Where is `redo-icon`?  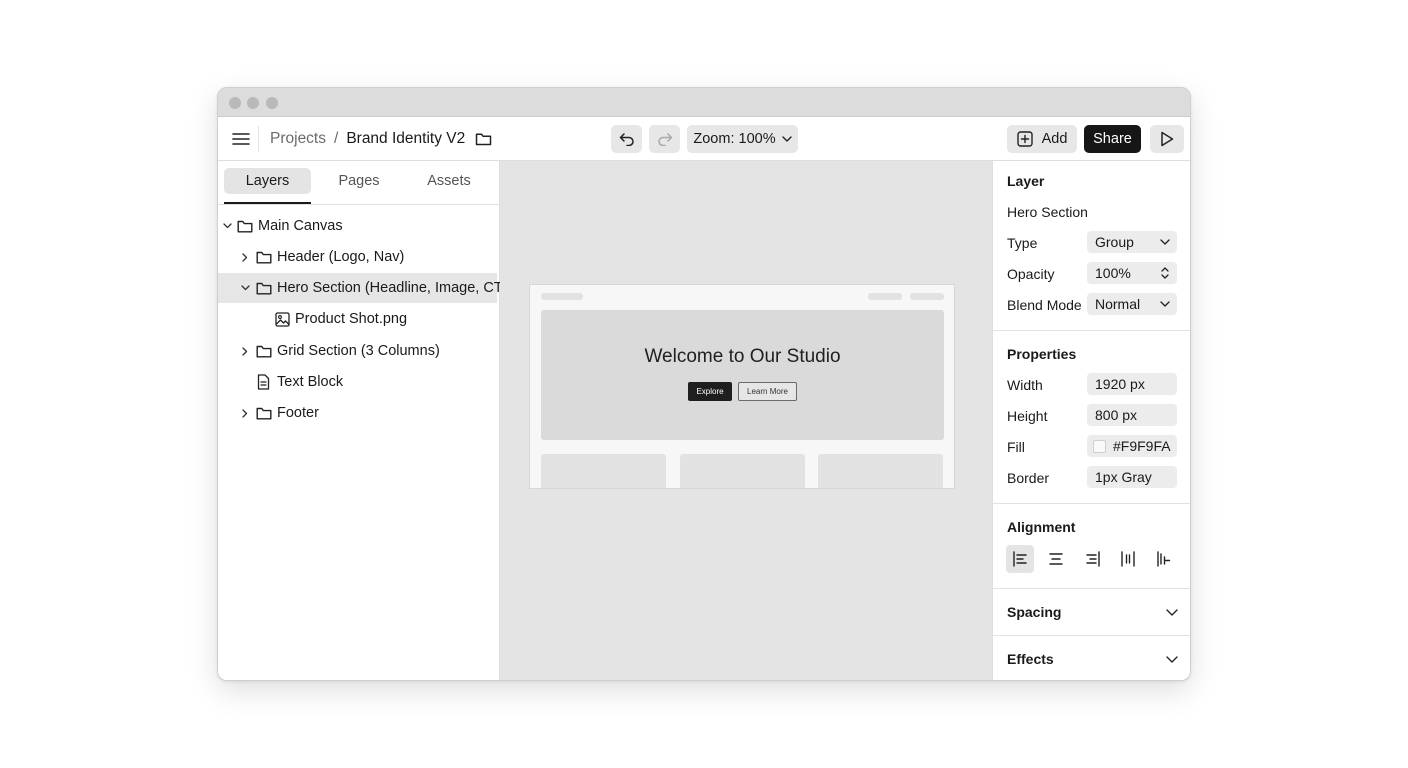
redo-icon is located at coordinates (664, 139).